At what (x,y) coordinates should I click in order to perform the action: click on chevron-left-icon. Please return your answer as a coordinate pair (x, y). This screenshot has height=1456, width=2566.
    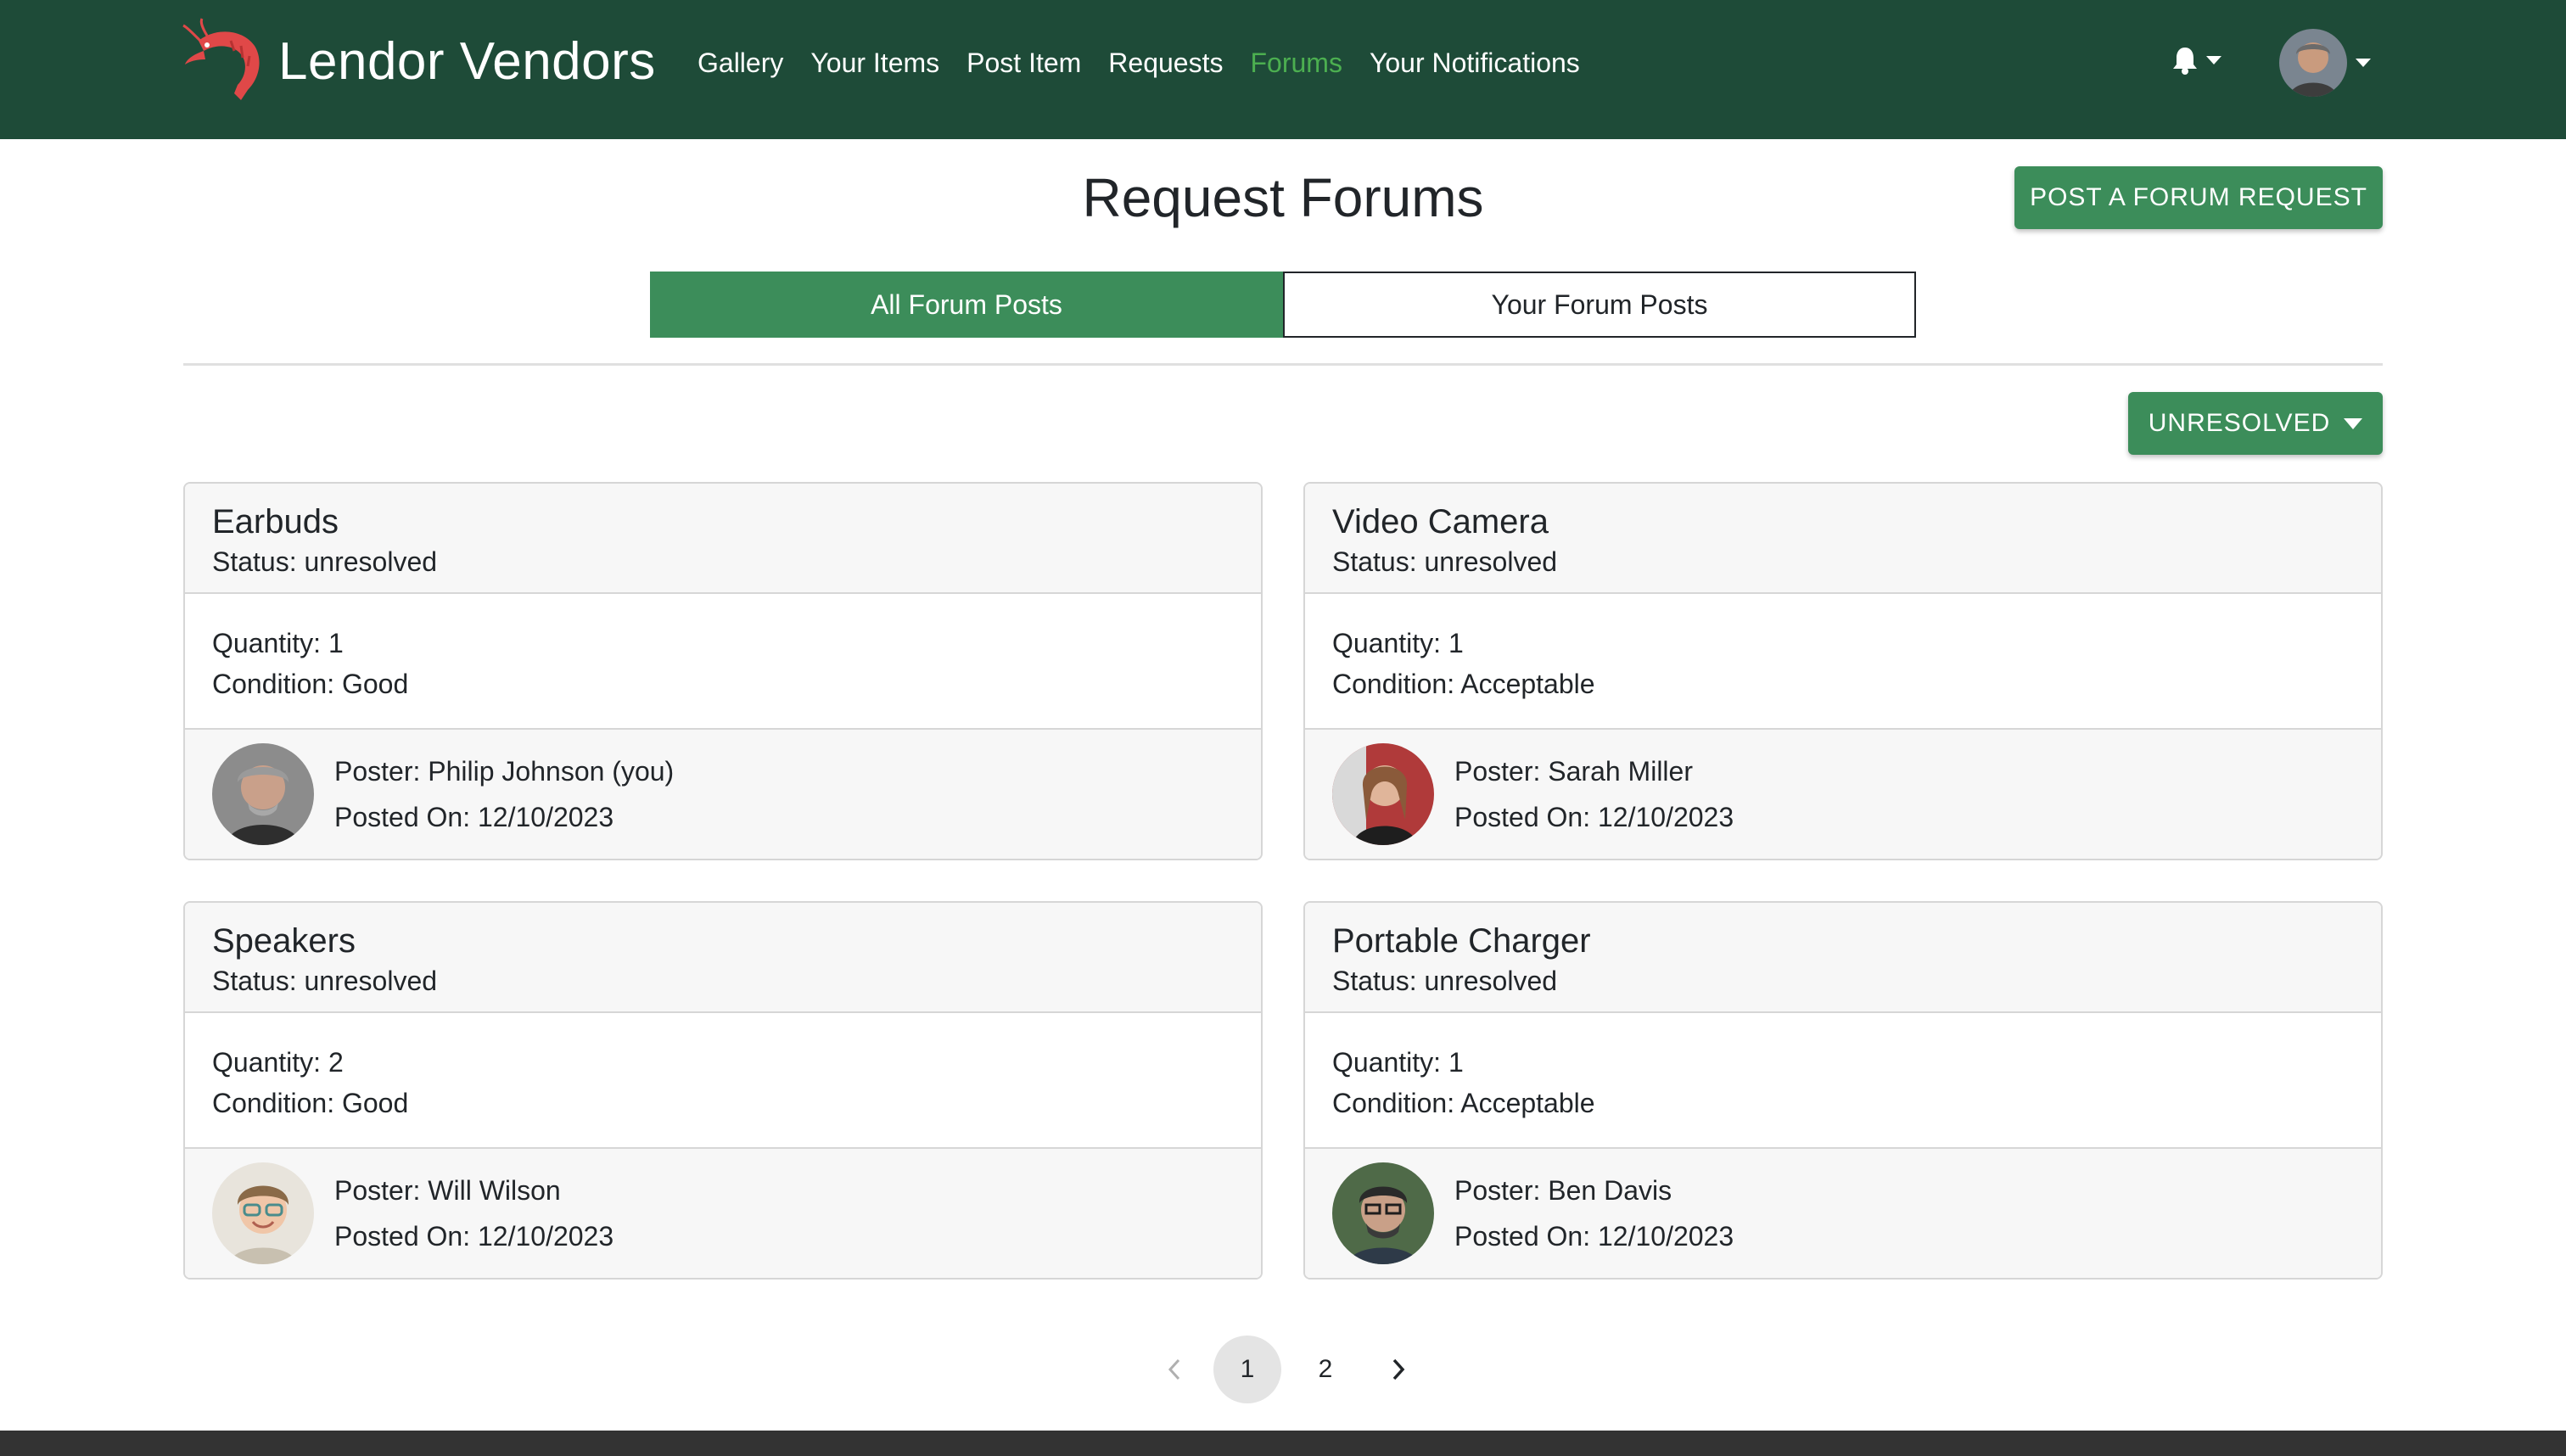
    Looking at the image, I should click on (1174, 1369).